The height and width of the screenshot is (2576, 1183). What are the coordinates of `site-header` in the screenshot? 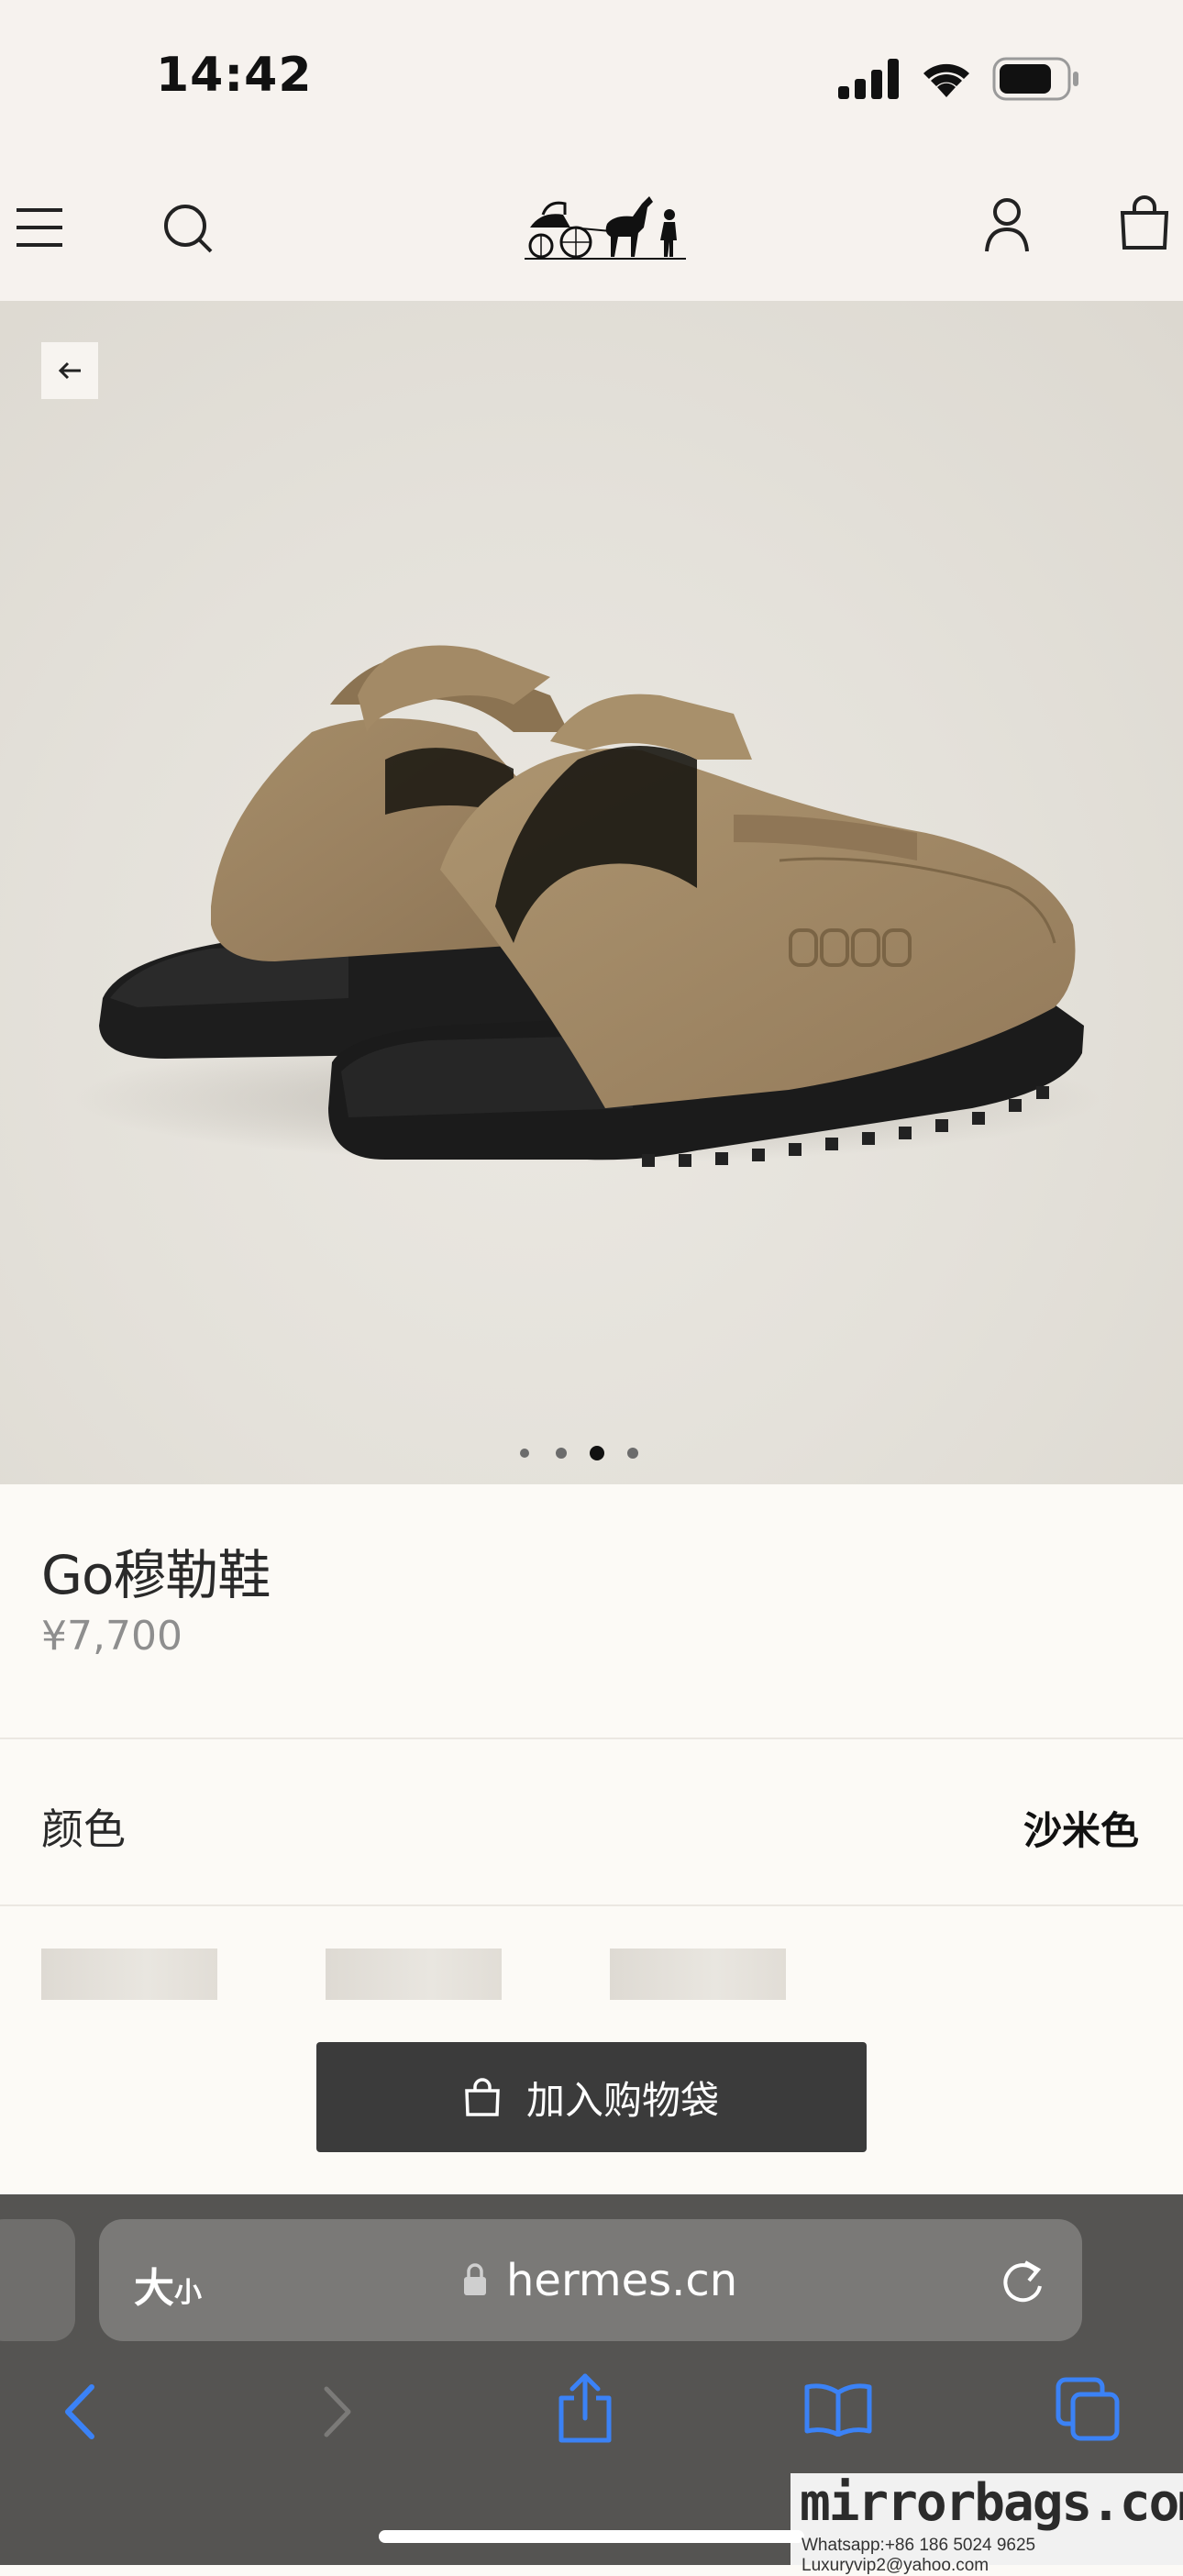 It's located at (591, 228).